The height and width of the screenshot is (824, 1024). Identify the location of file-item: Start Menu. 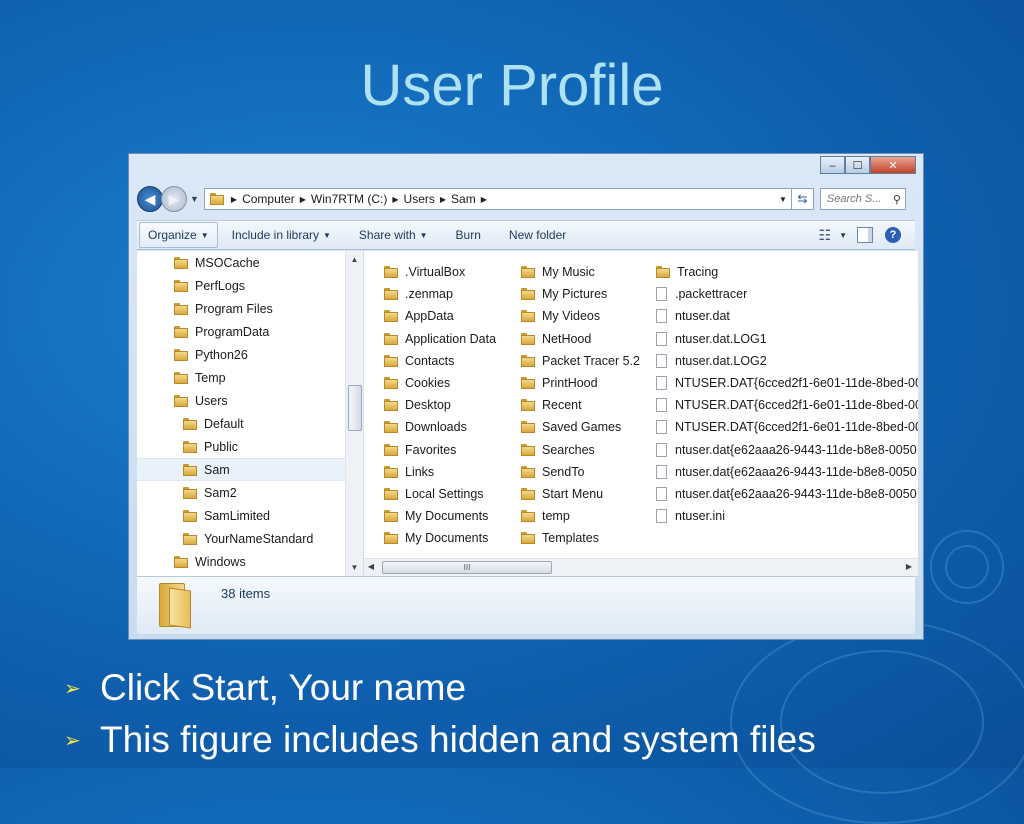
(580, 494).